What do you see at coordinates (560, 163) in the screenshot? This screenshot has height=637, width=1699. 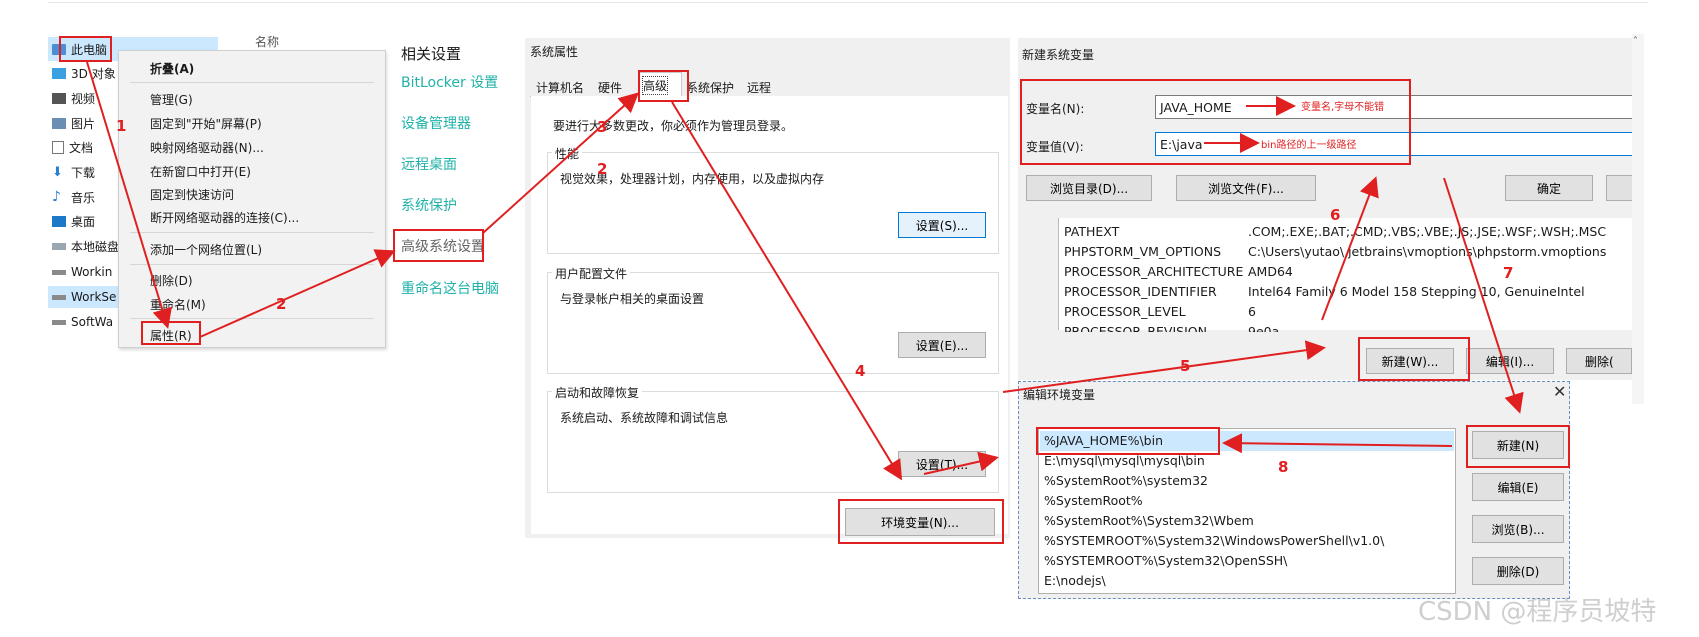 I see `arrow-step-2b` at bounding box center [560, 163].